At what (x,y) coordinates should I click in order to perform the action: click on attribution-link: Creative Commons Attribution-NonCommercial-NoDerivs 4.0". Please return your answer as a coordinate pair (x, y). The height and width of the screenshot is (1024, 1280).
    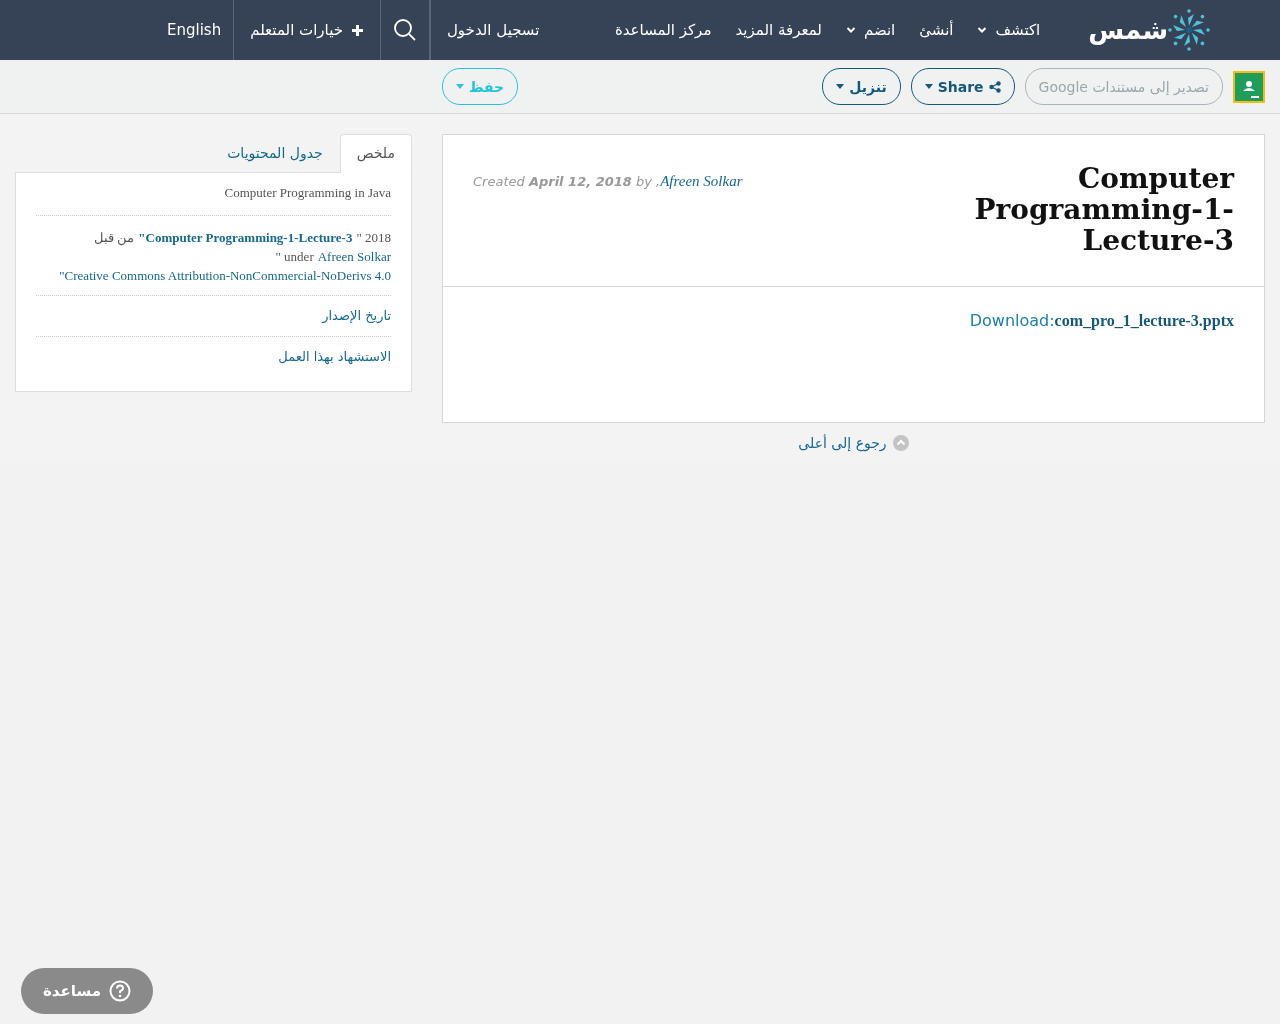
    Looking at the image, I should click on (225, 275).